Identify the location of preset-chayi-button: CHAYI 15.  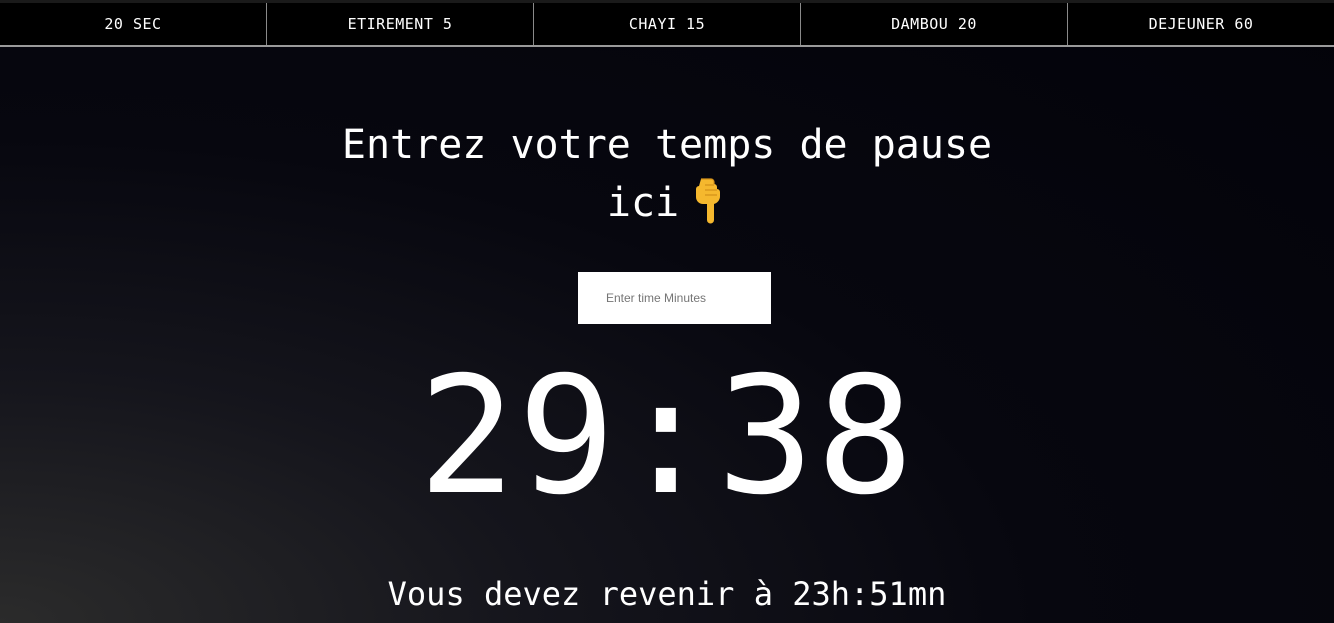
(667, 24).